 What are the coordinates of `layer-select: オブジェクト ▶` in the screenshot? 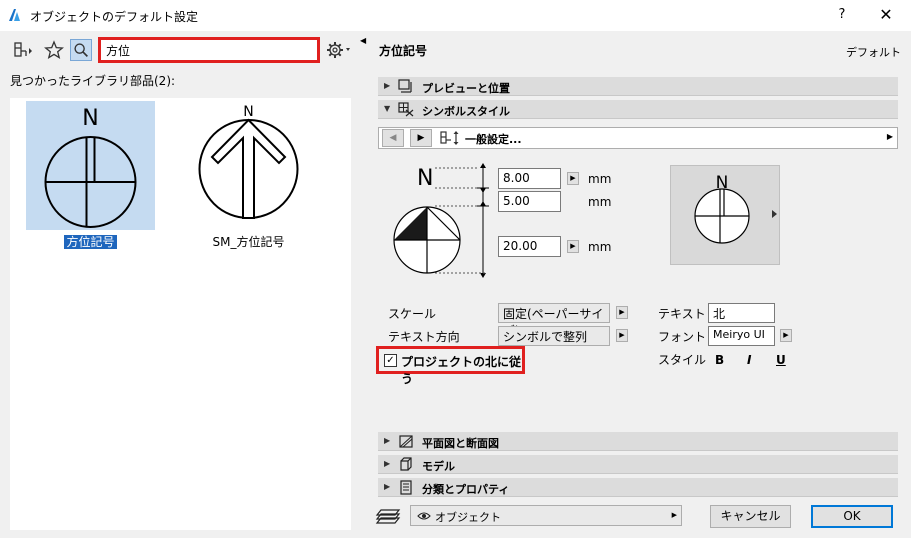 It's located at (546, 515).